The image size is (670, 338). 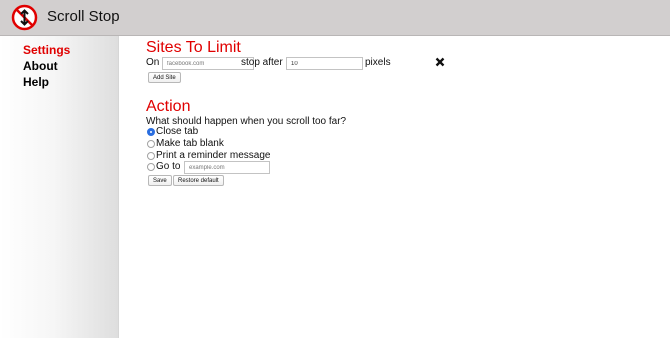 I want to click on restore-default-button: Restore default, so click(x=198, y=180).